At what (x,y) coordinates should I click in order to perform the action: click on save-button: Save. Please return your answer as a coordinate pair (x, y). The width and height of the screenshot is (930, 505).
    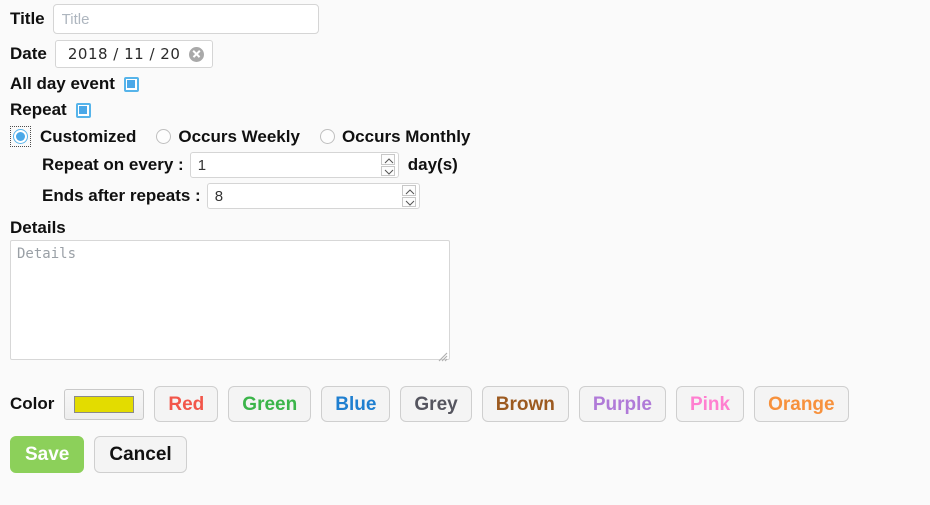
    Looking at the image, I should click on (47, 454).